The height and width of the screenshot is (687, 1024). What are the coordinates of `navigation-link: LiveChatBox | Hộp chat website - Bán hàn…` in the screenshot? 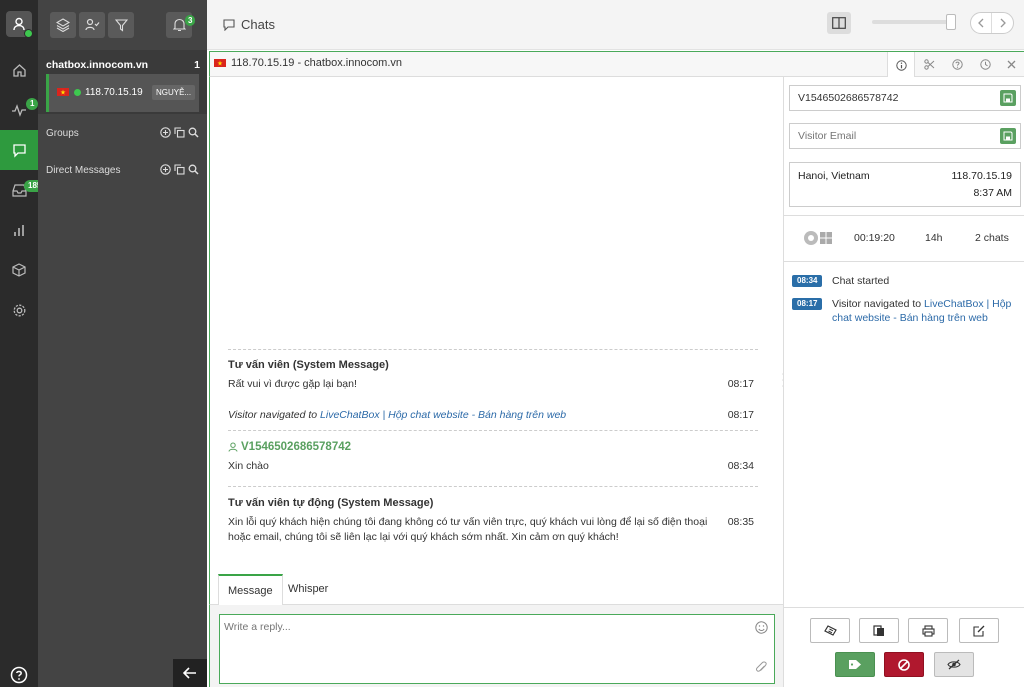 It's located at (443, 415).